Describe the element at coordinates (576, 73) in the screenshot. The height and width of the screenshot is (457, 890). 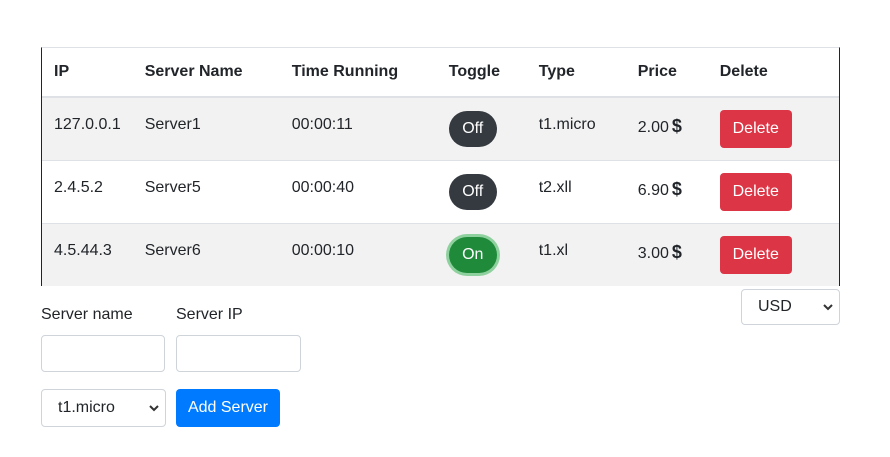
I see `column-header-type: Type` at that location.